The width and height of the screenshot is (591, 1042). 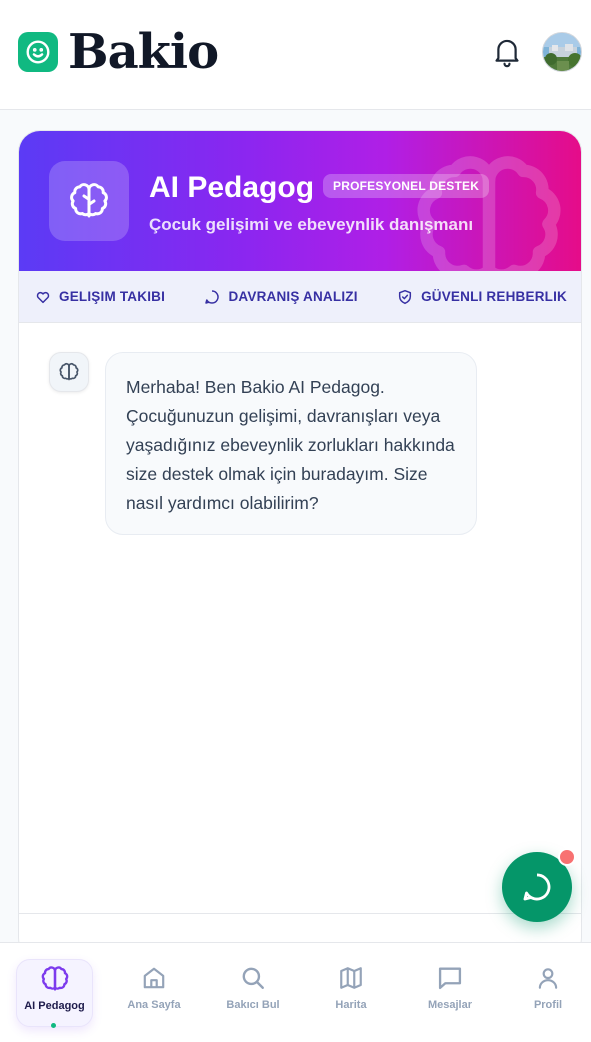 I want to click on notification-dot, so click(x=567, y=857).